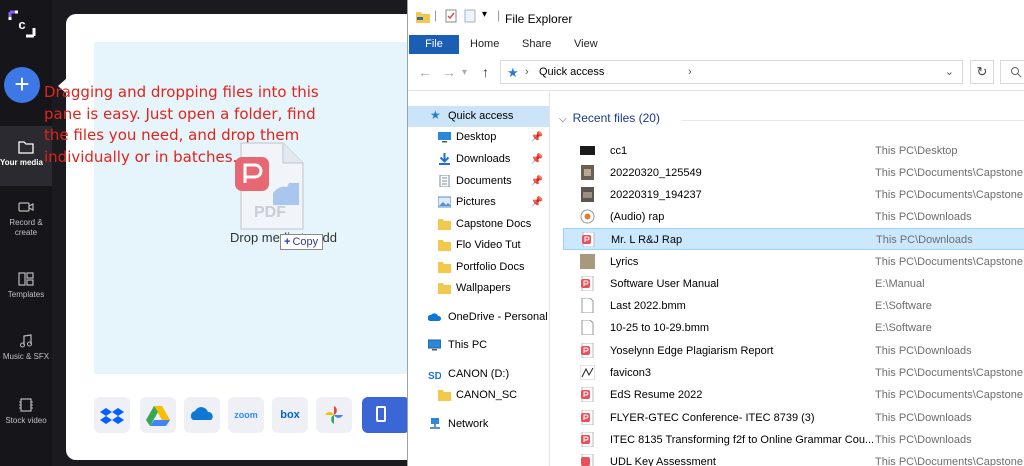 This screenshot has height=466, width=1024. Describe the element at coordinates (478, 395) in the screenshot. I see `nav-item-canon-sc: CANON_SC` at that location.